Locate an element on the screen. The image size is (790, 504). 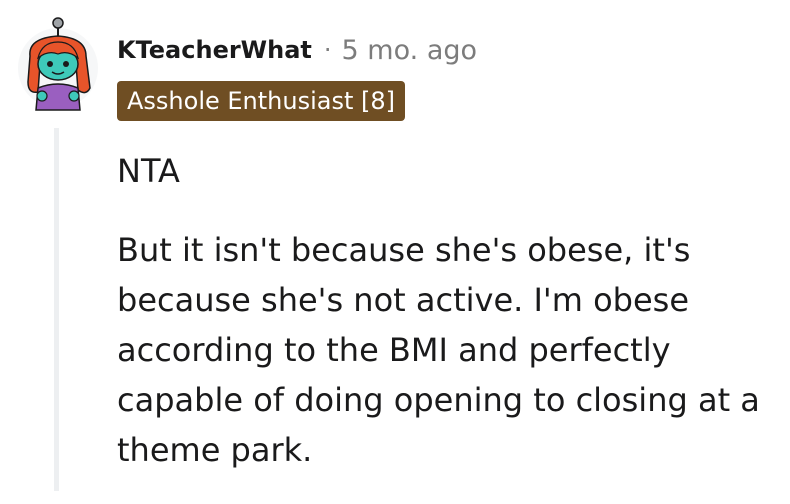
snoo-avatar-icon is located at coordinates (58, 64).